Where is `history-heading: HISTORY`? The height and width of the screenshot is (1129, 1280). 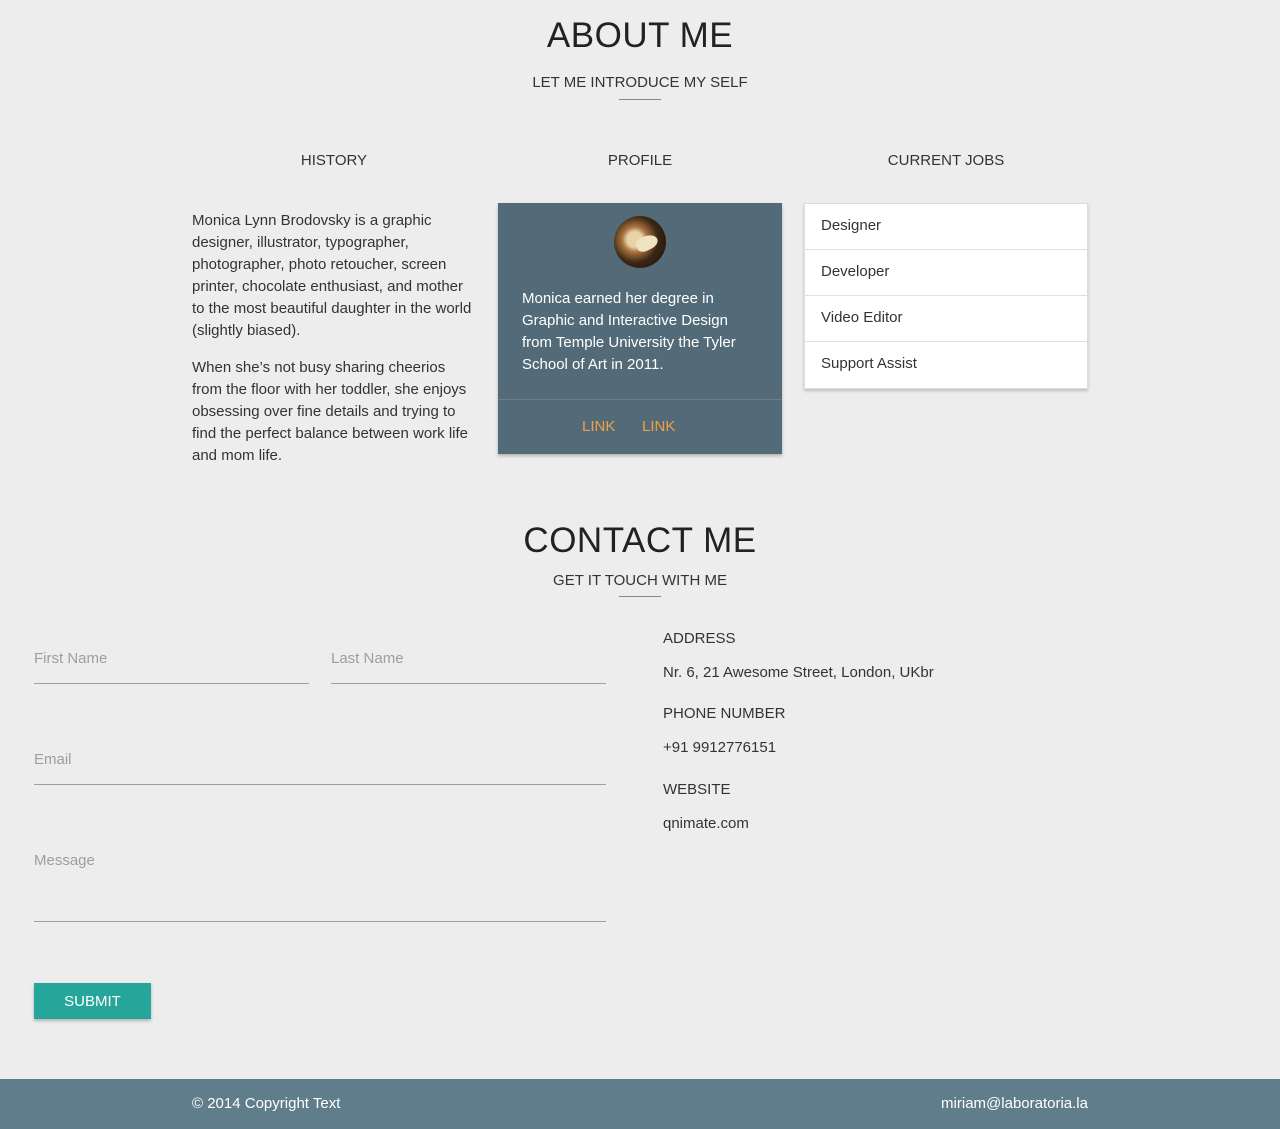 history-heading: HISTORY is located at coordinates (334, 160).